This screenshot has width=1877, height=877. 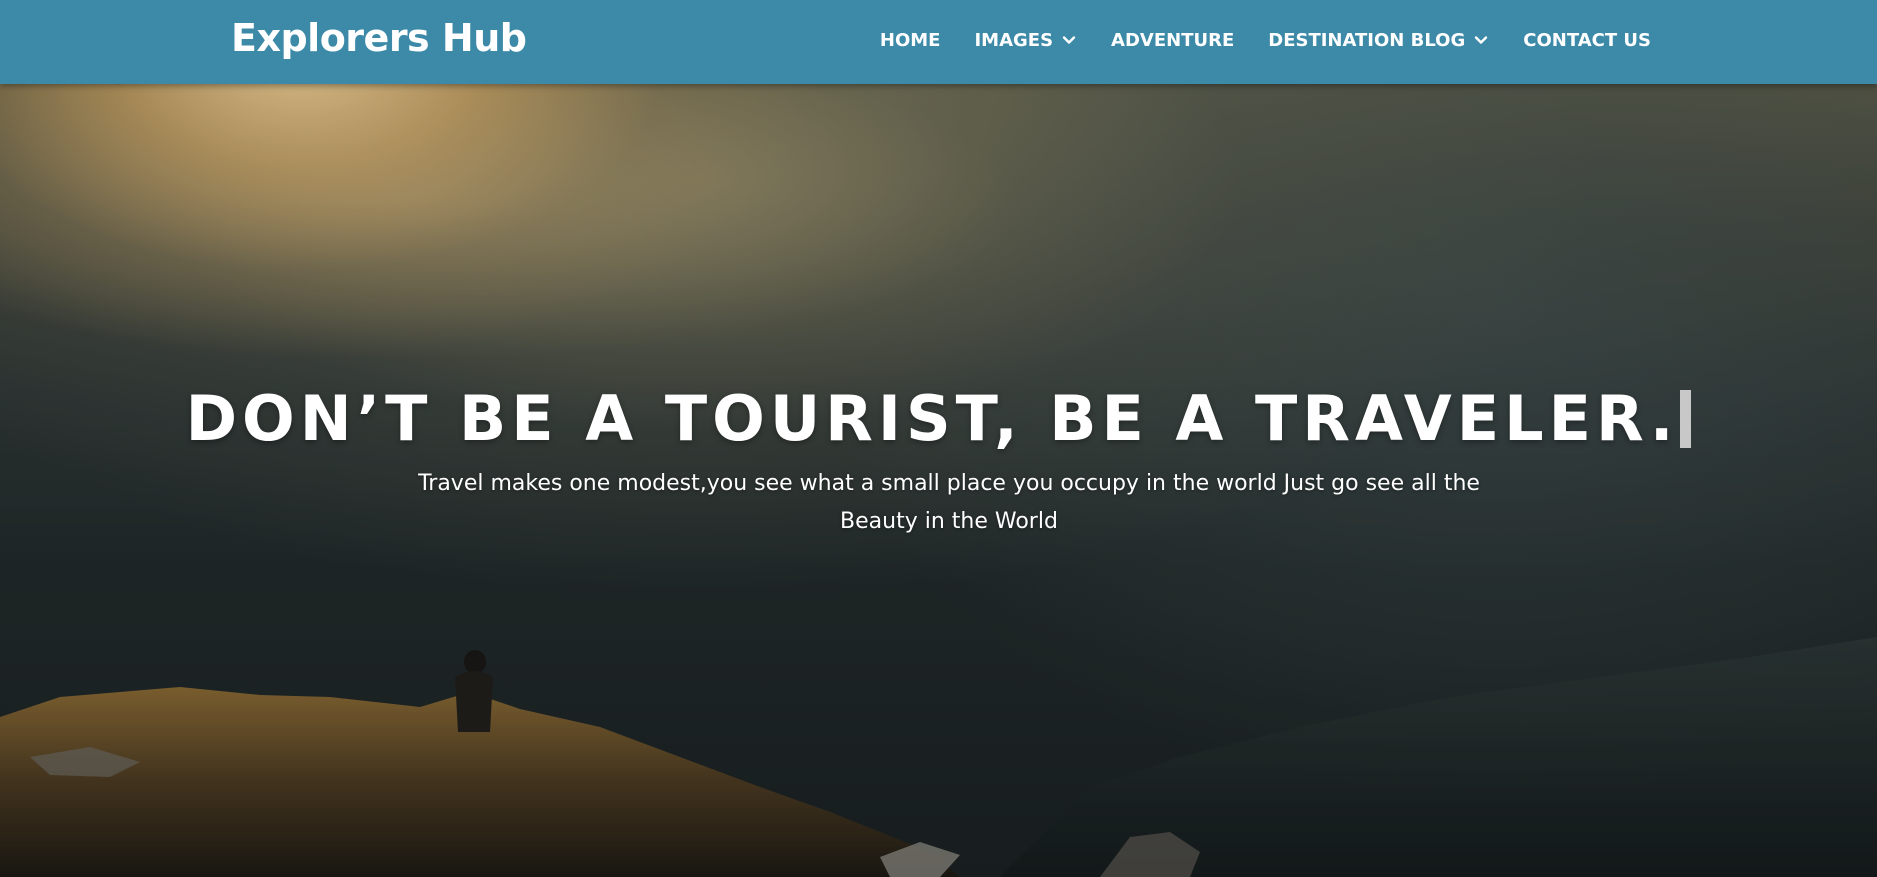 I want to click on nav-item-adventure: ADVENTURE, so click(x=1172, y=40).